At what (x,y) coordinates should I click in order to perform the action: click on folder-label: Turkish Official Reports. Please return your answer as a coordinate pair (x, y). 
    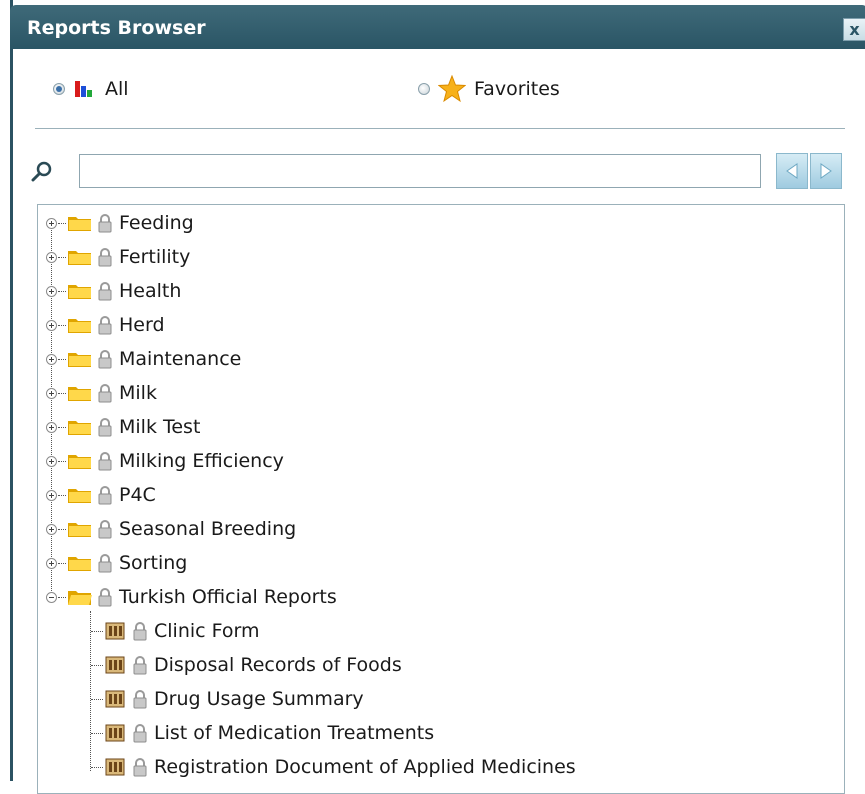
    Looking at the image, I should click on (228, 597).